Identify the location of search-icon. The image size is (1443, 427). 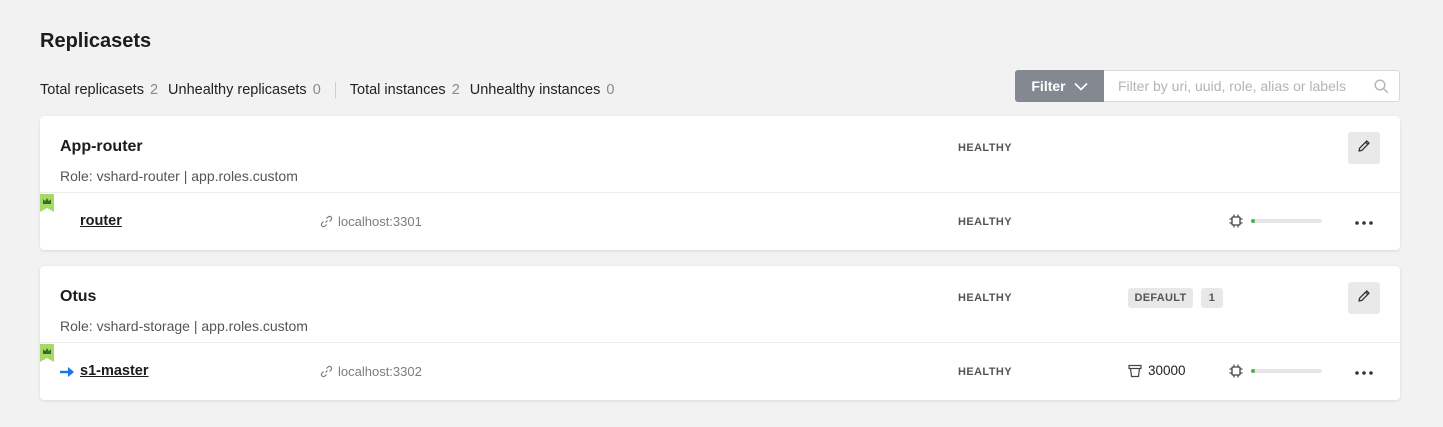
(1381, 89).